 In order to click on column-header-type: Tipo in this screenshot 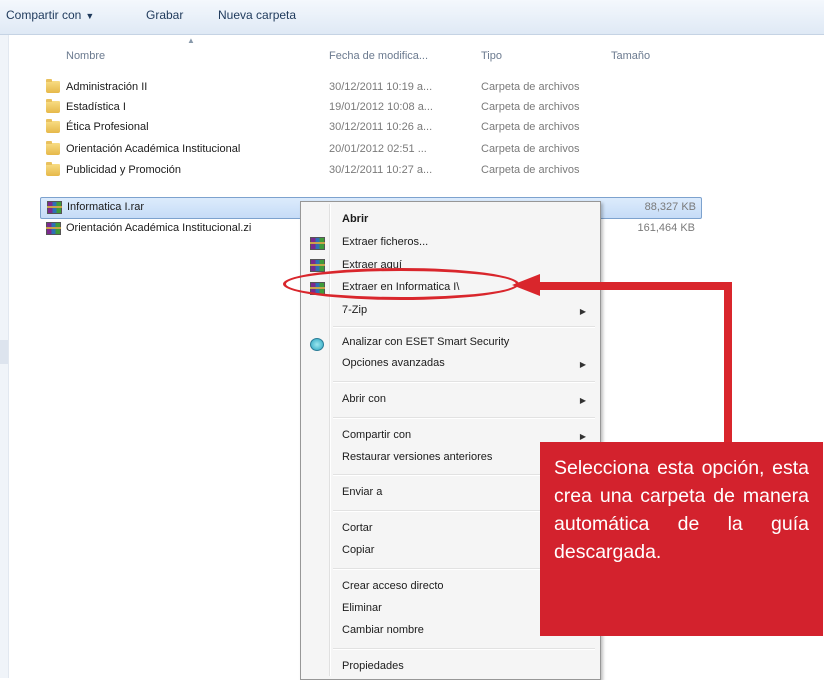, I will do `click(491, 56)`.